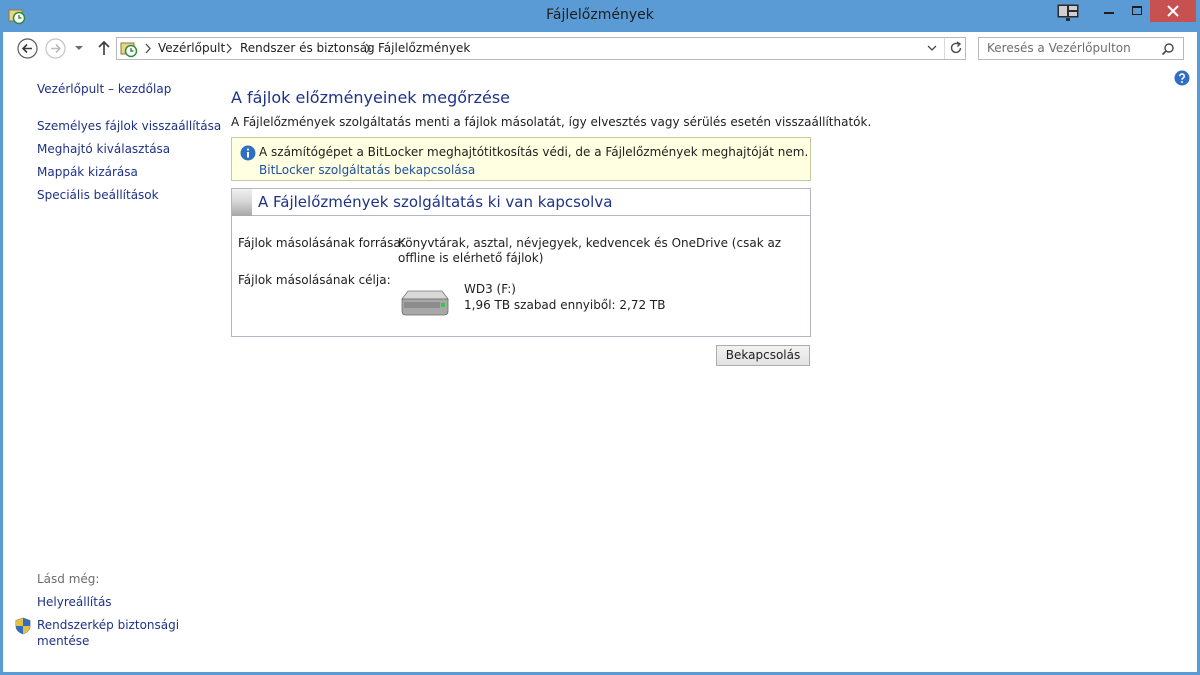 The height and width of the screenshot is (675, 1200). I want to click on see-also-system-image-link: Rendszerkép biztonsági mentése, so click(112, 633).